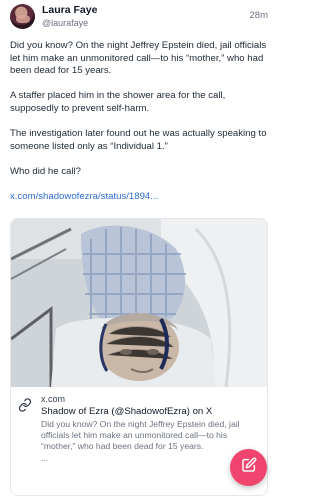  What do you see at coordinates (22, 16) in the screenshot?
I see `avatar` at bounding box center [22, 16].